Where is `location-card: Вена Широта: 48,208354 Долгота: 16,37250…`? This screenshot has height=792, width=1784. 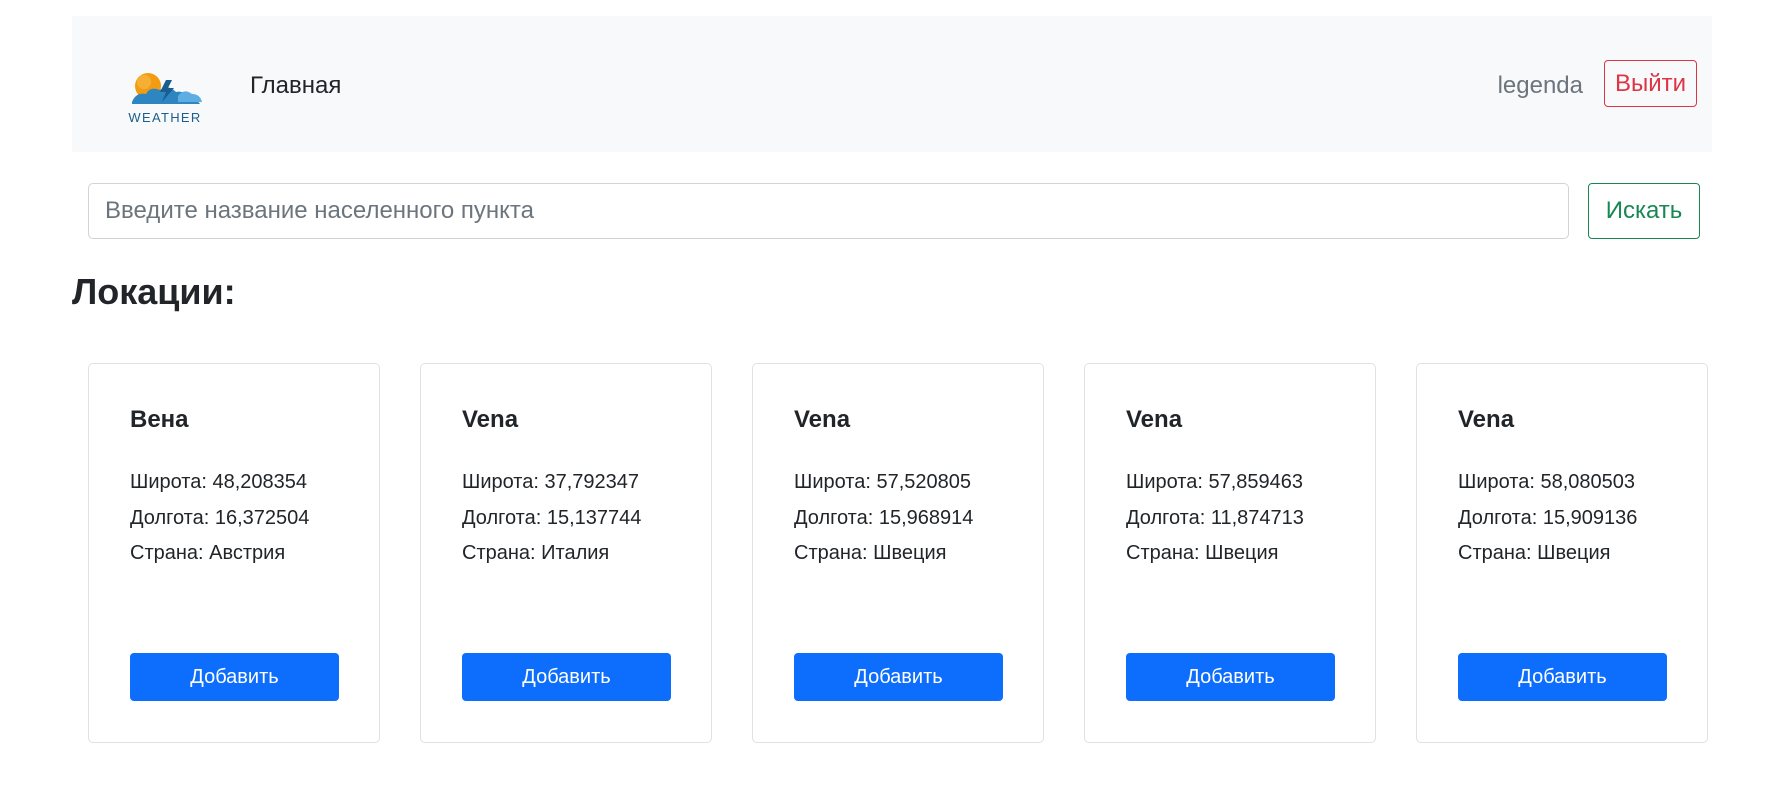
location-card: Вена Широта: 48,208354 Долгота: 16,37250… is located at coordinates (234, 553).